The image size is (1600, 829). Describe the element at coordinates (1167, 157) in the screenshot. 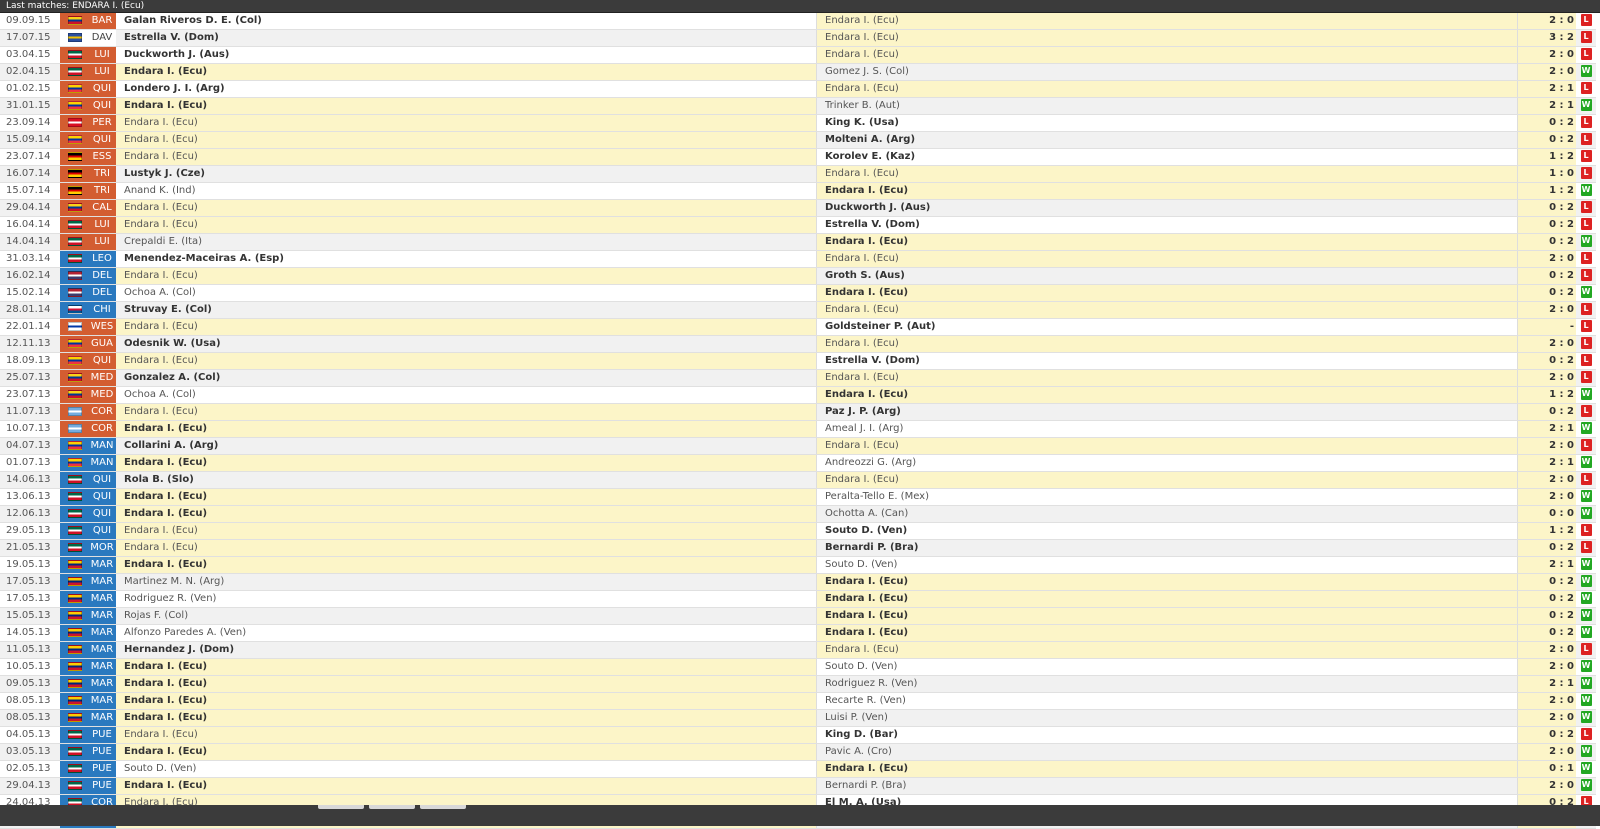

I see `away-player: Korolev E. (Kaz)` at that location.